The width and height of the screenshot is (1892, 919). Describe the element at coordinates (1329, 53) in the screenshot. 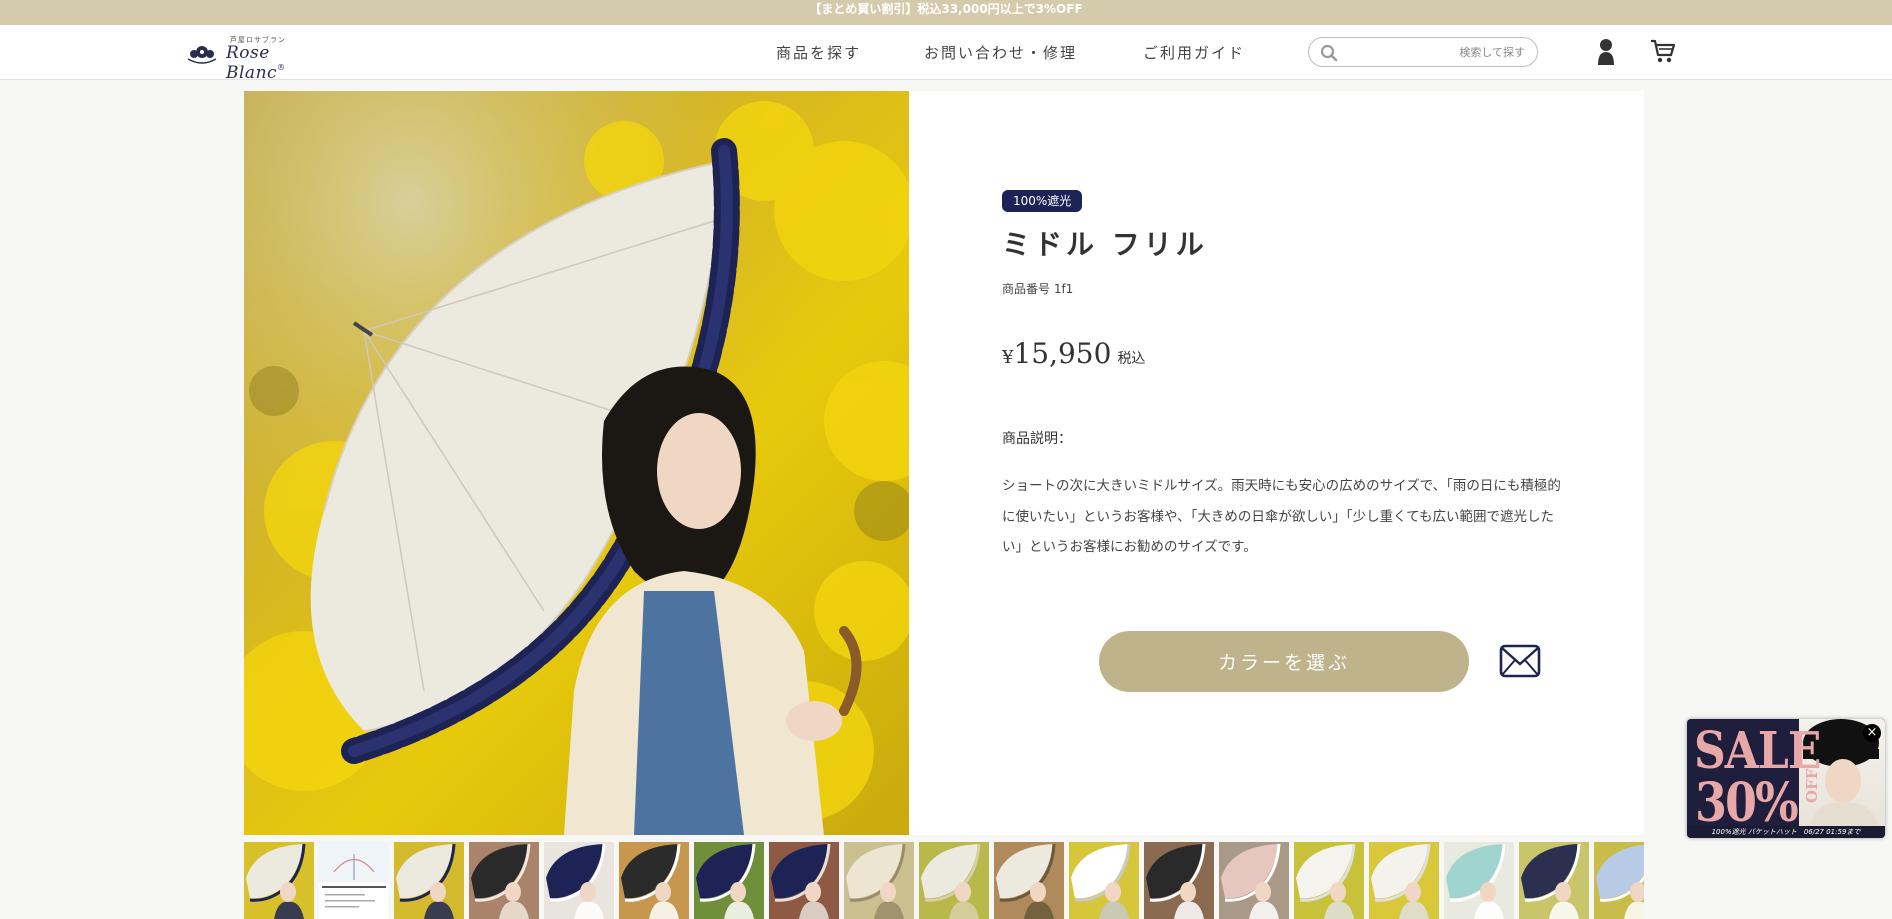

I see `search-icon` at that location.